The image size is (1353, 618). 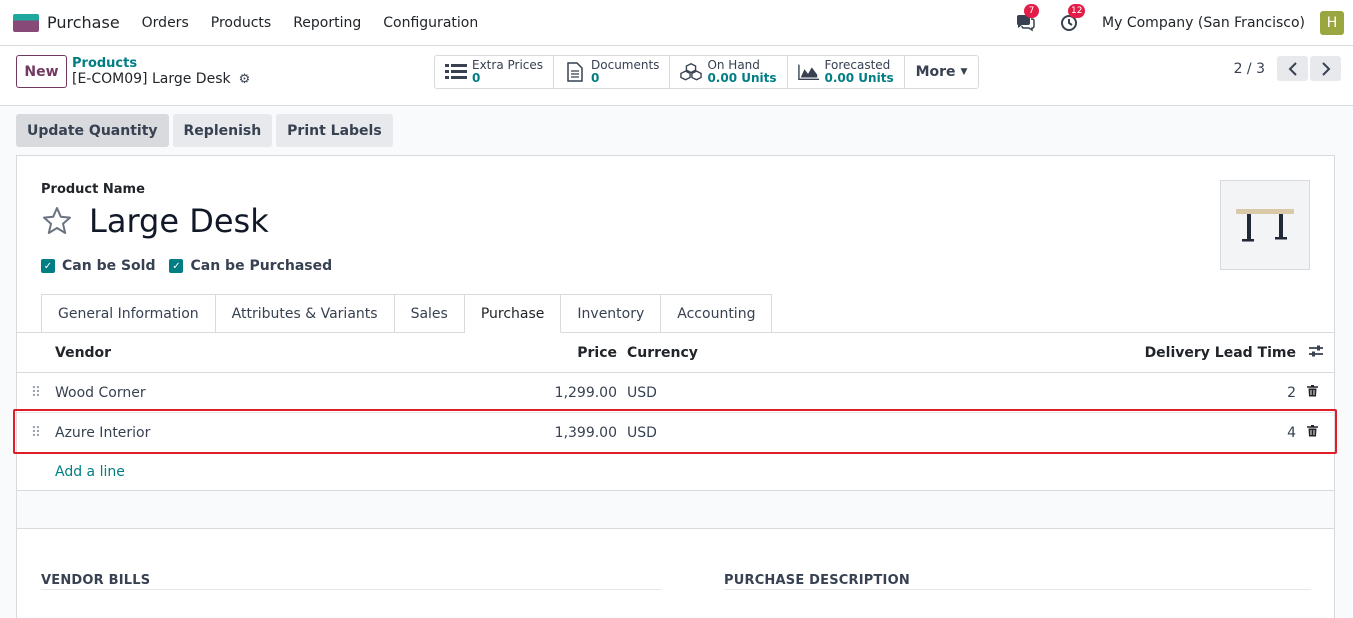 I want to click on more-button: More ▼, so click(x=942, y=72).